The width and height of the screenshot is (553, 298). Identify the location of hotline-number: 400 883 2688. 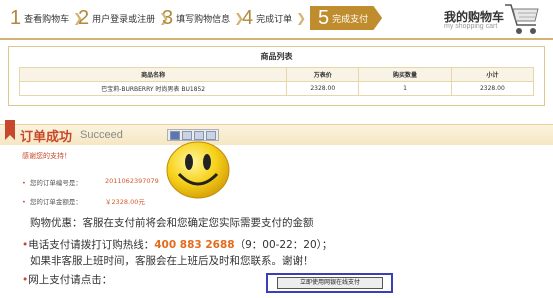
(194, 245).